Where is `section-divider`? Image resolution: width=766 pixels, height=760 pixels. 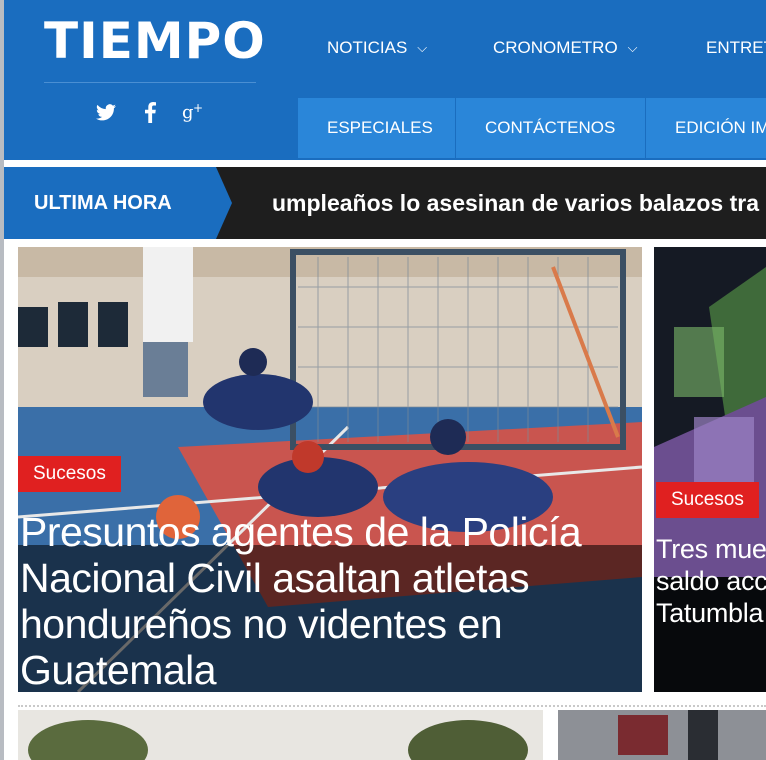
section-divider is located at coordinates (392, 706).